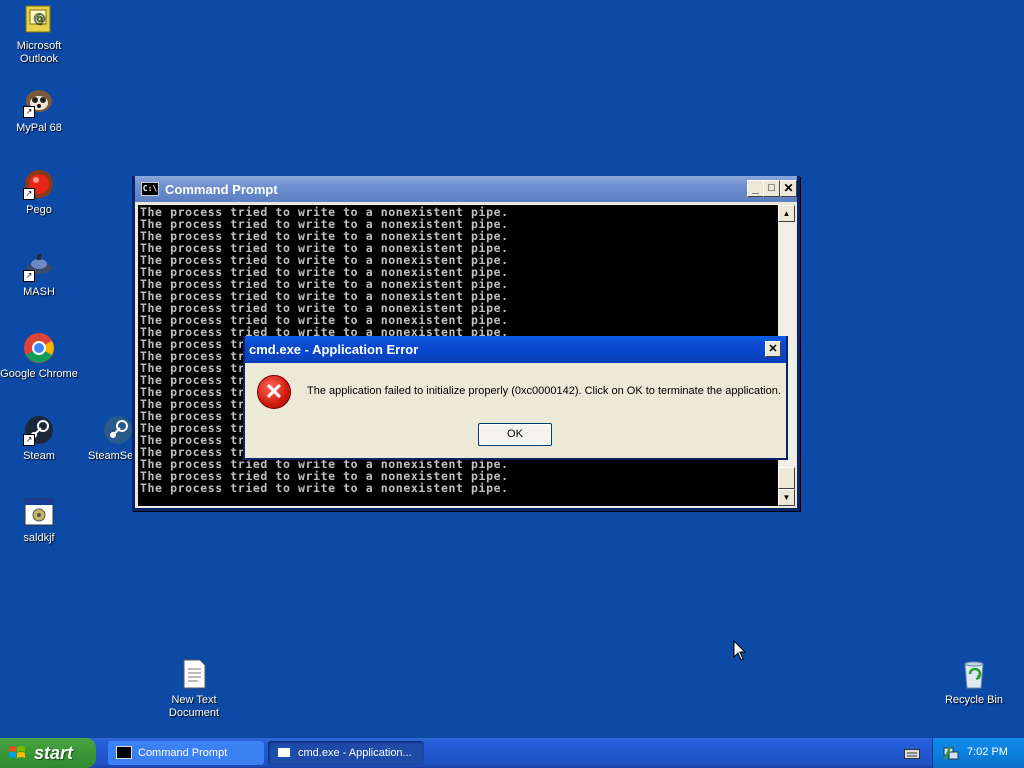 Image resolution: width=1024 pixels, height=768 pixels. What do you see at coordinates (466, 189) in the screenshot?
I see `window-titlebar: C:\ Command Prompt _ □ ✕` at bounding box center [466, 189].